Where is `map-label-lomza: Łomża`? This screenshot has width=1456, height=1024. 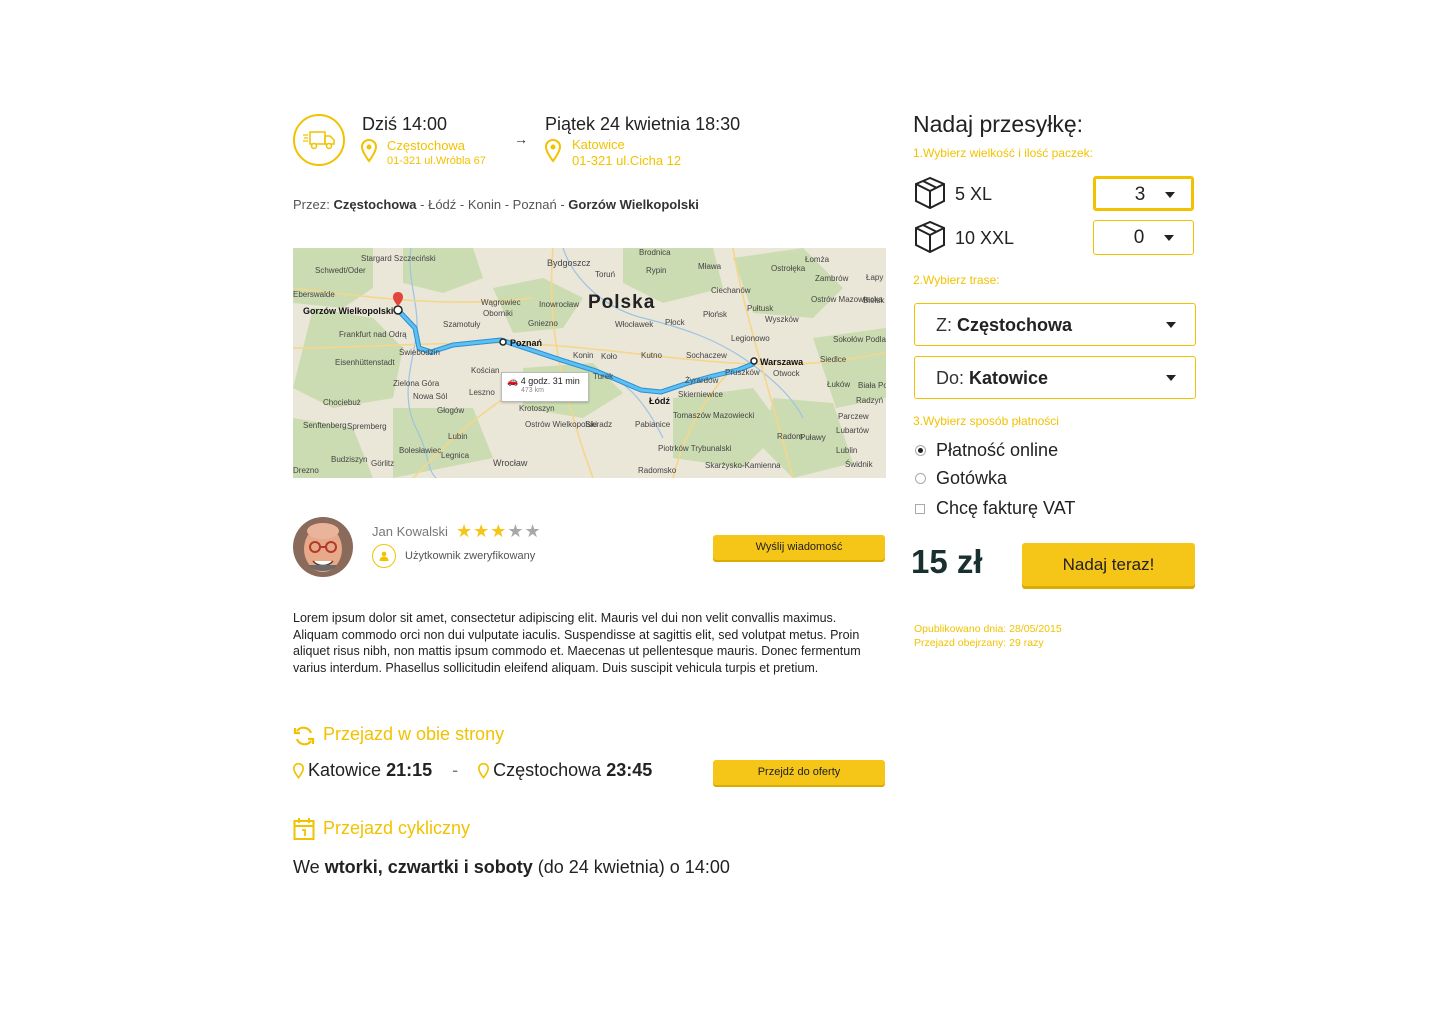
map-label-lomza: Łomża is located at coordinates (817, 259).